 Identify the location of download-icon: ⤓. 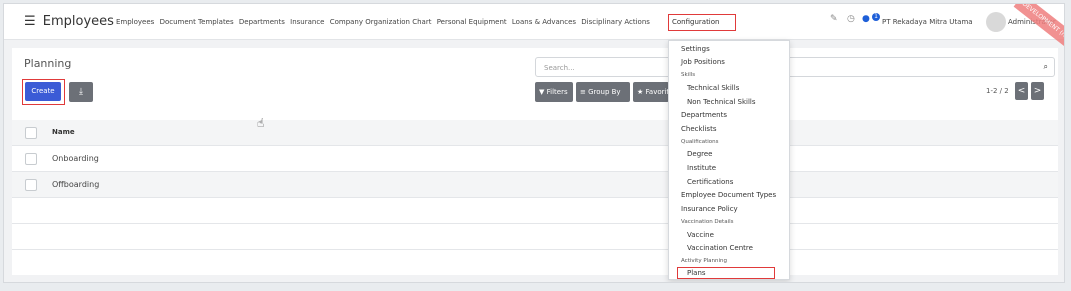
(81, 92).